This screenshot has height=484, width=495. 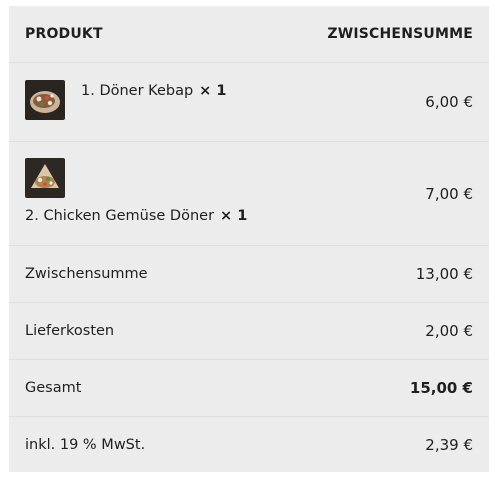 What do you see at coordinates (249, 274) in the screenshot?
I see `subtotal-row: Zwischensumme 13,00 €` at bounding box center [249, 274].